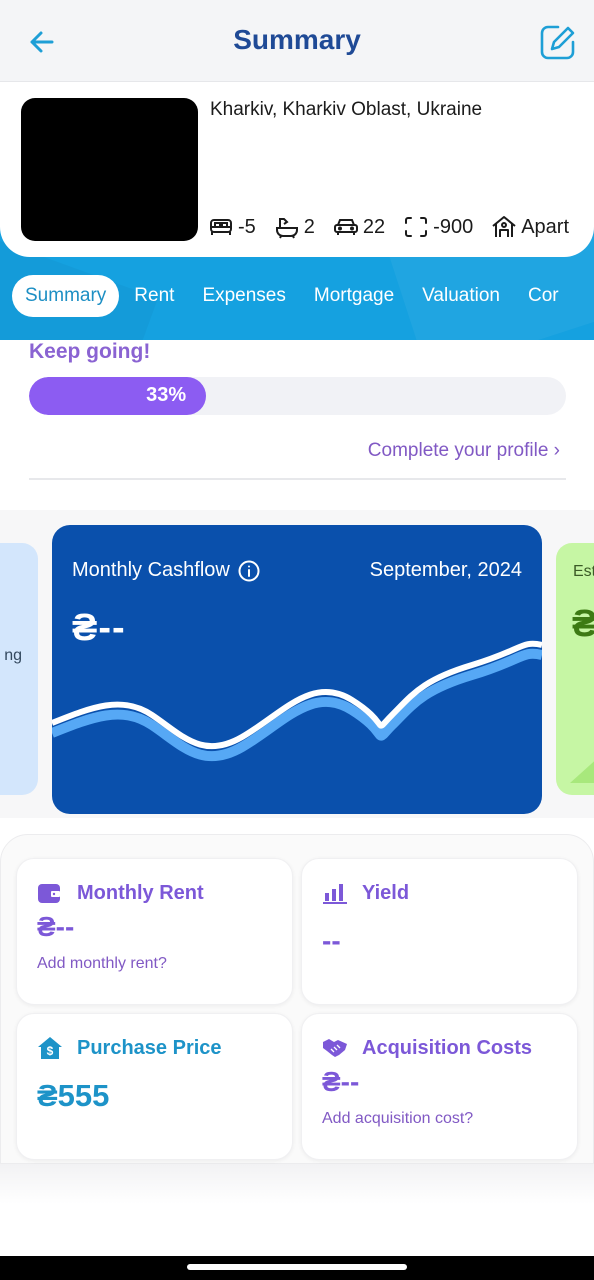 This screenshot has width=594, height=1280. I want to click on purchase-price-value: ₴555, so click(73, 1095).